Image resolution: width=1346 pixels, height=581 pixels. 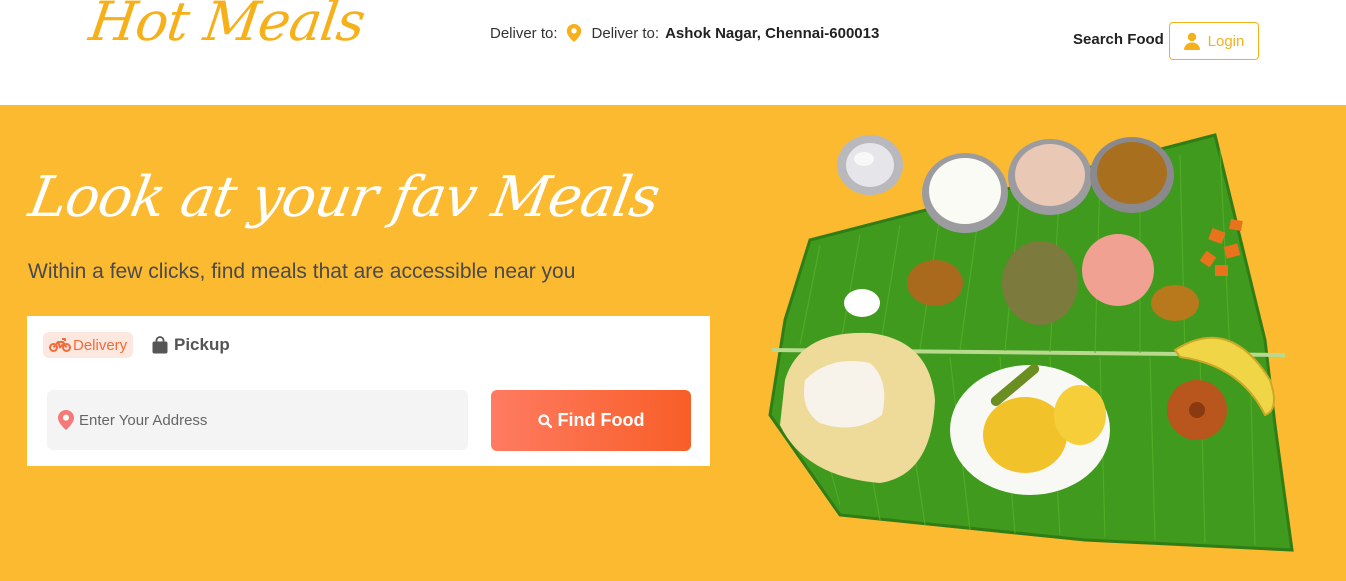 I want to click on search-icon, so click(x=544, y=420).